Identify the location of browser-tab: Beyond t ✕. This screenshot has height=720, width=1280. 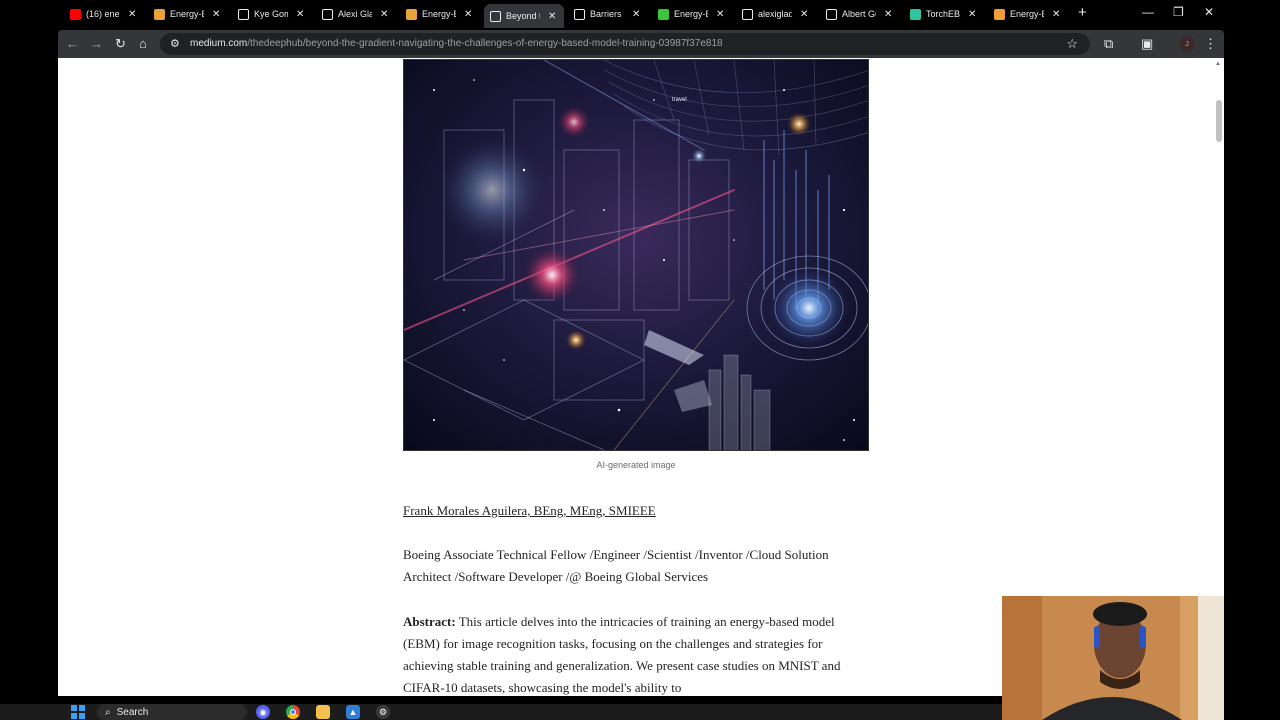
(524, 16).